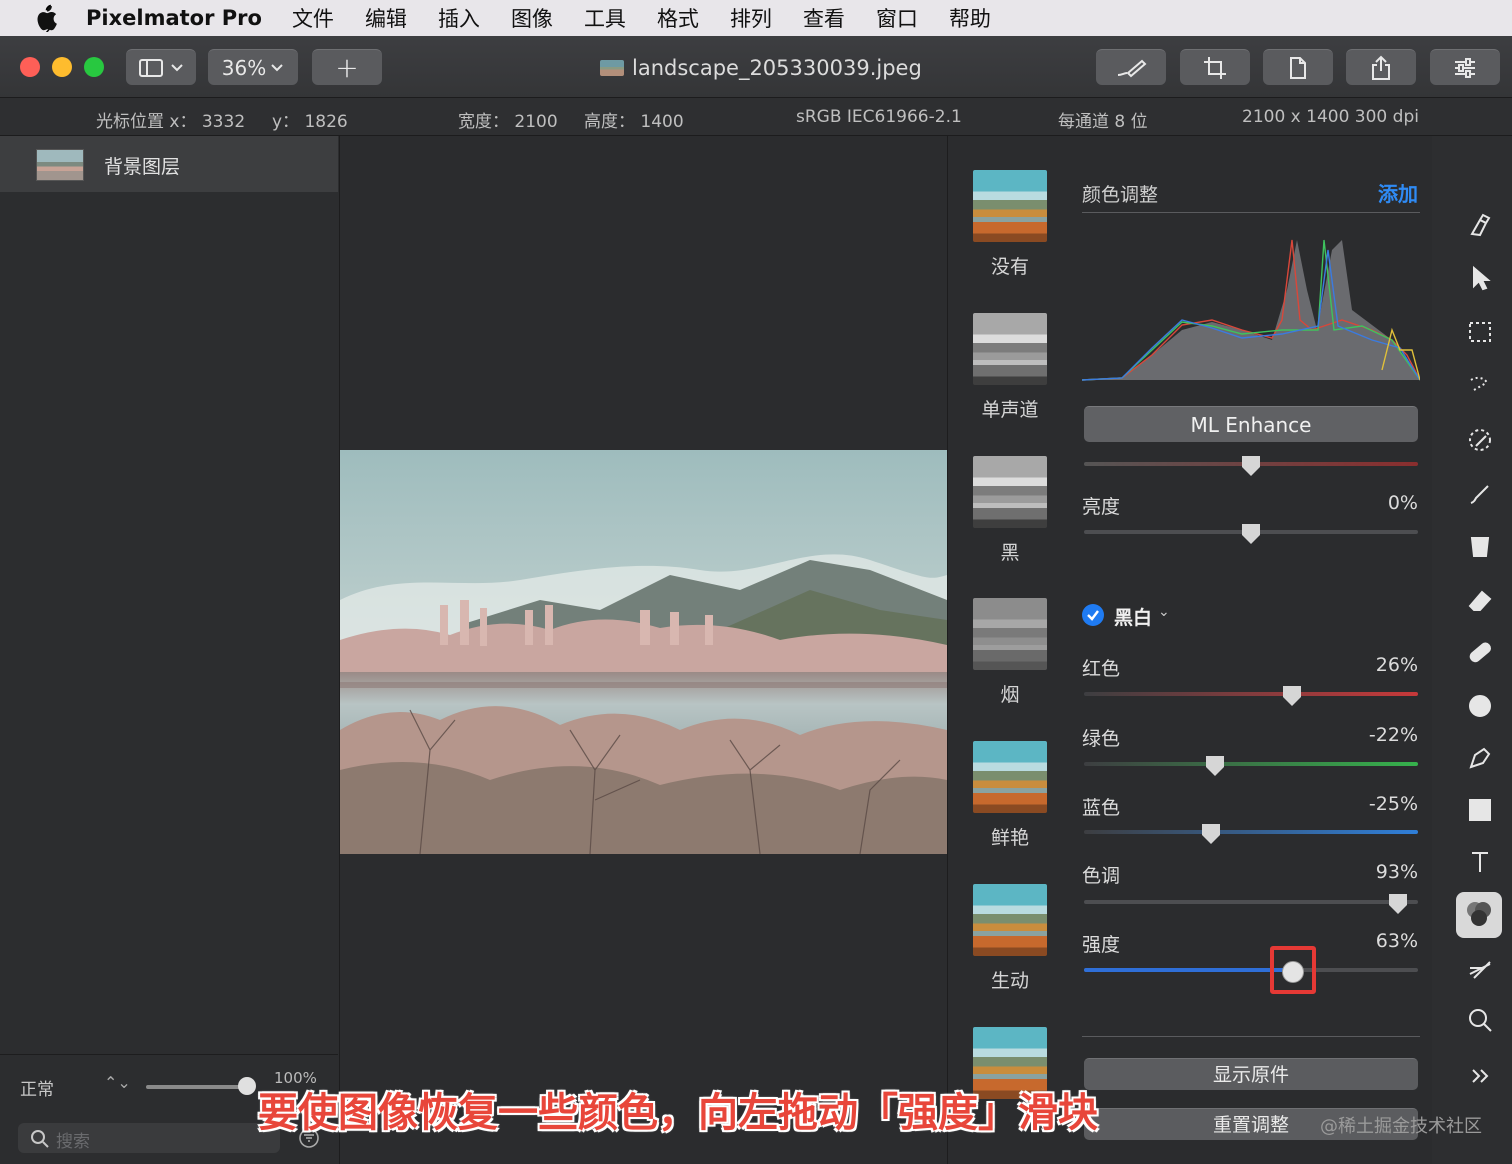  I want to click on hue-slider-knob, so click(1398, 904).